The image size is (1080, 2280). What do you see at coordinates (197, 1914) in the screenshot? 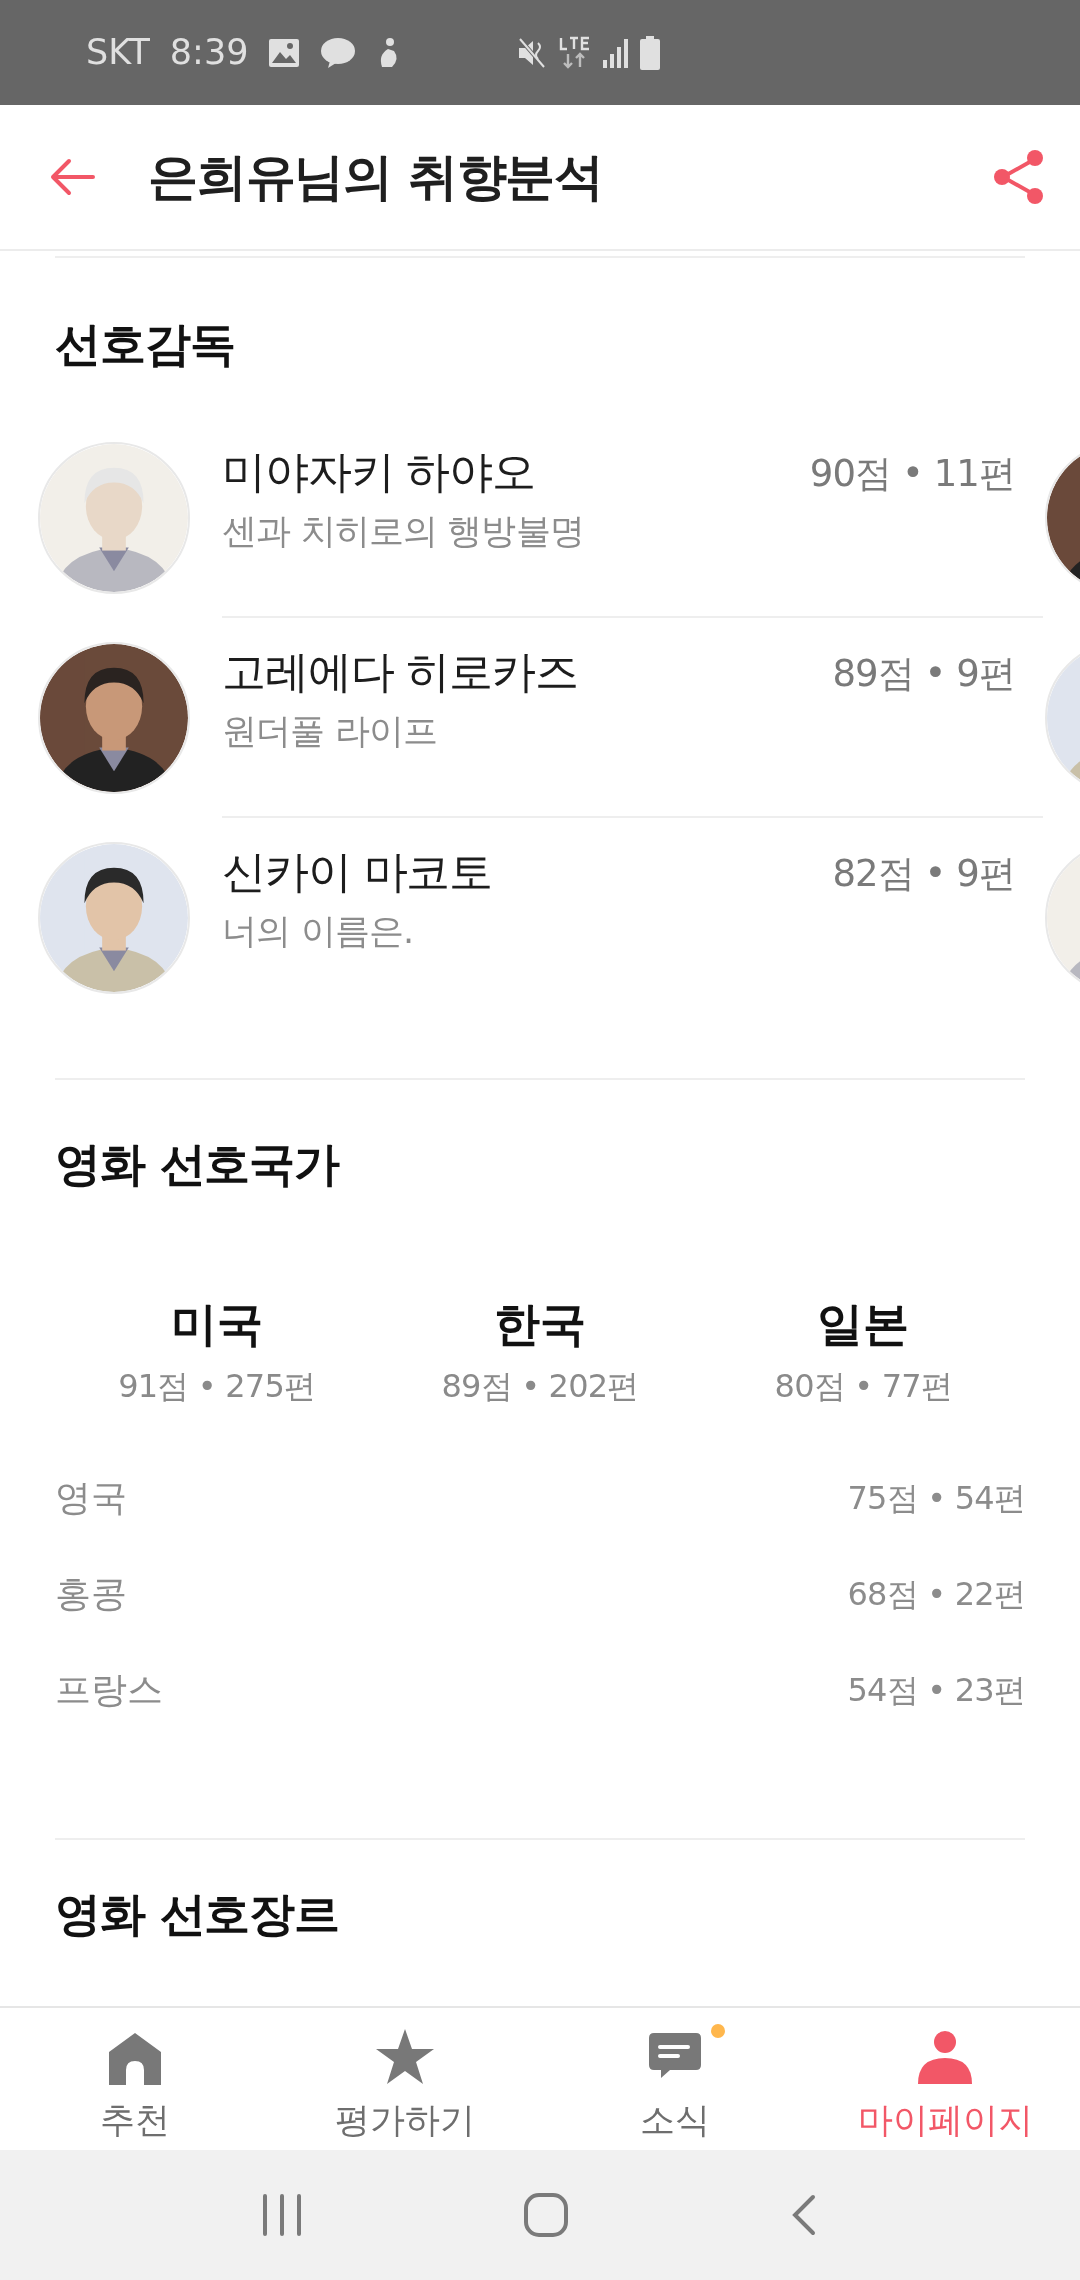
I see `section-heading: 영화 선호장르` at bounding box center [197, 1914].